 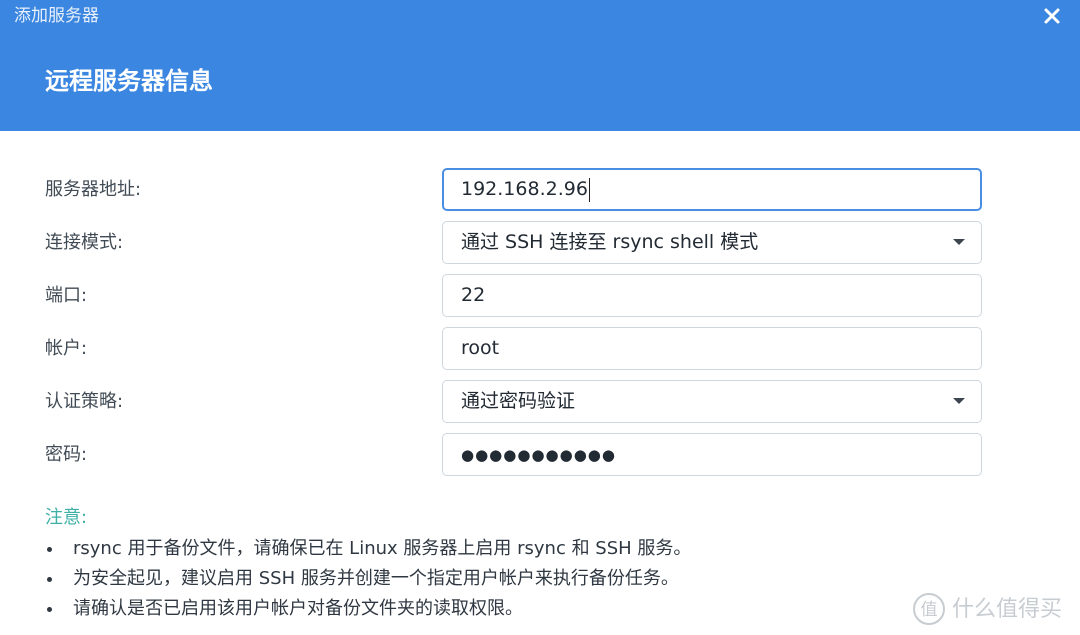 I want to click on connection-mode-row: 连接模式: 通过 SSH 连接至 rsync shell 模式, so click(x=540, y=243).